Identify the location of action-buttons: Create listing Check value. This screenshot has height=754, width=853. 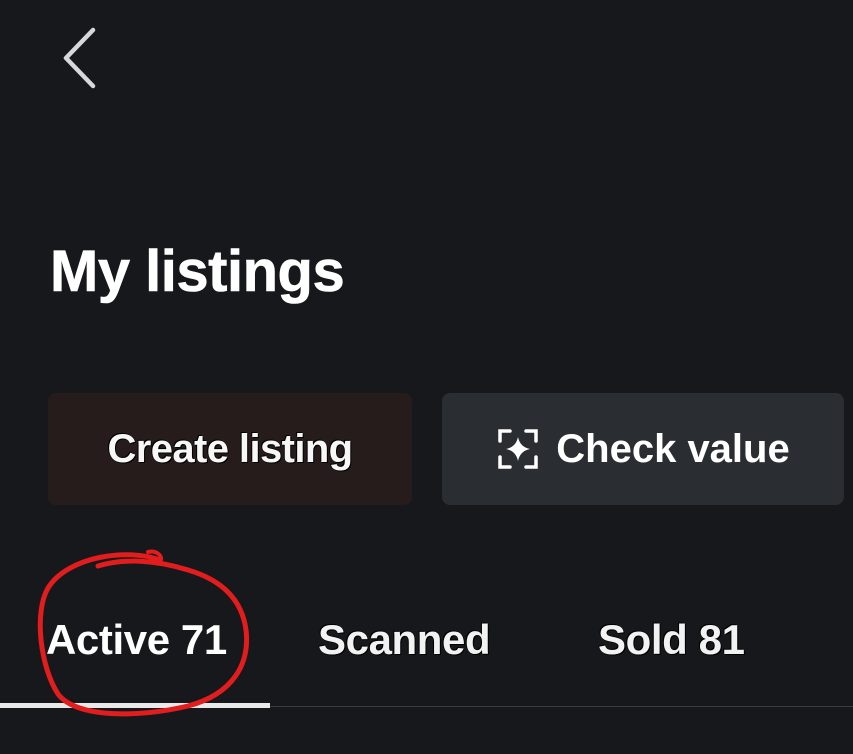
(446, 449).